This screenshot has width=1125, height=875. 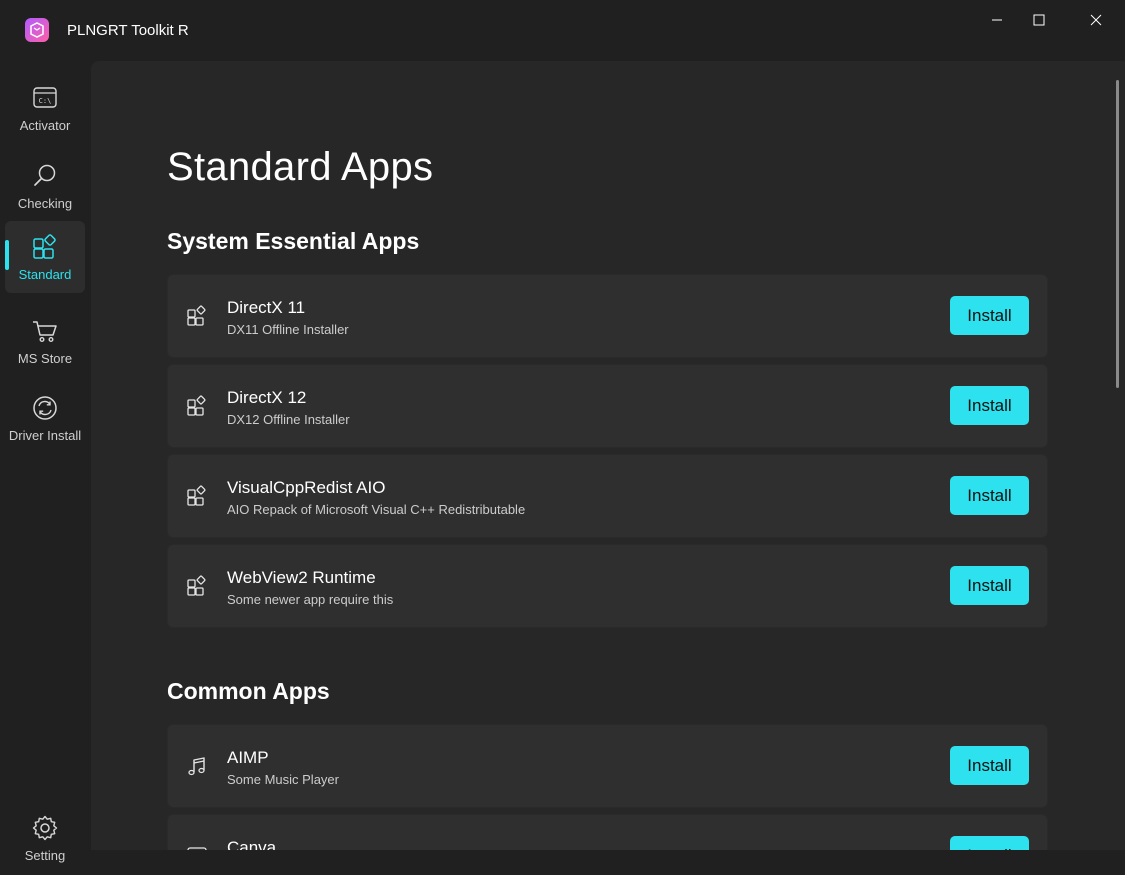 I want to click on sync-icon, so click(x=45, y=408).